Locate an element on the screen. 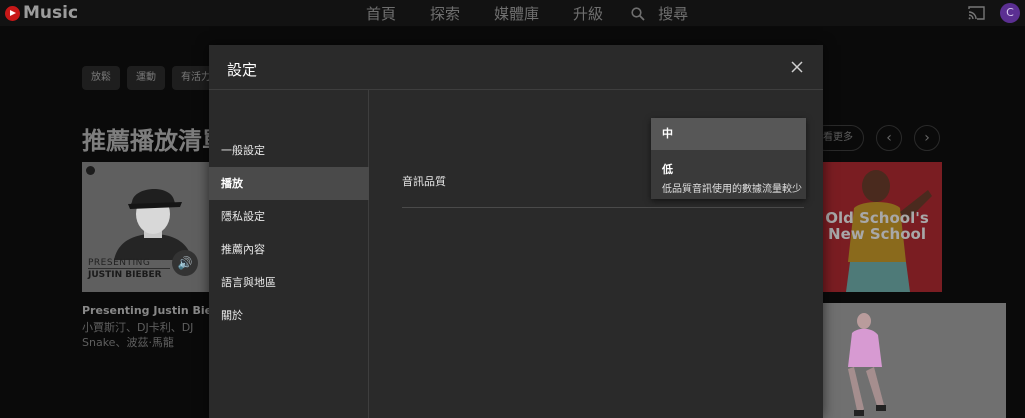 The height and width of the screenshot is (418, 1025). carousel-prev-button: ‹ is located at coordinates (889, 138).